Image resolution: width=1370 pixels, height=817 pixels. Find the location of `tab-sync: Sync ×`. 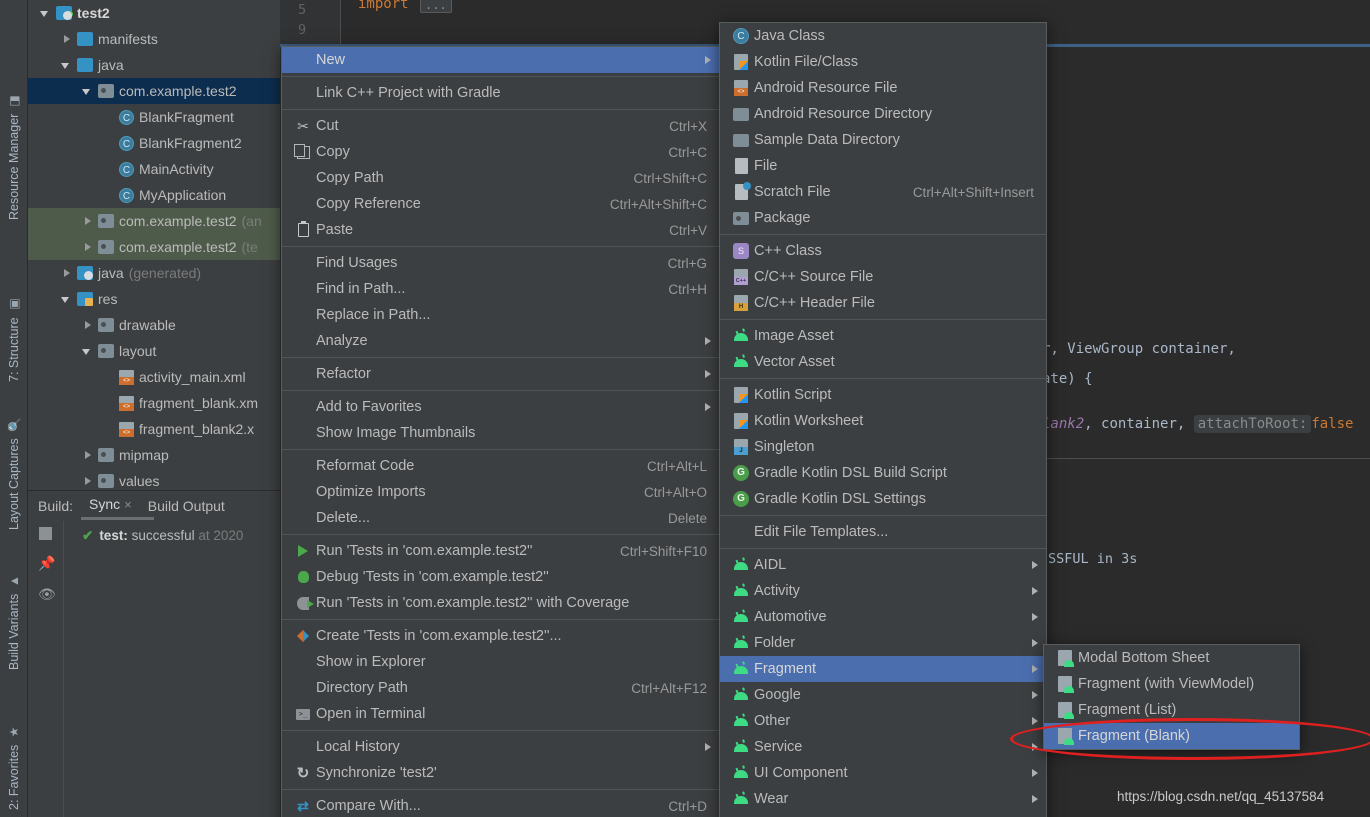

tab-sync: Sync × is located at coordinates (117, 508).